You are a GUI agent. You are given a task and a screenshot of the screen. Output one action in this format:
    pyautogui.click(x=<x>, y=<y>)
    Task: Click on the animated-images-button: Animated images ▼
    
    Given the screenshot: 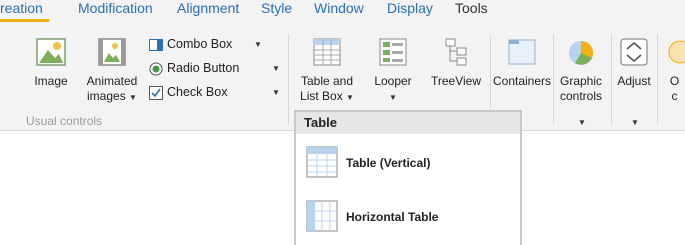 What is the action you would take?
    pyautogui.click(x=112, y=70)
    